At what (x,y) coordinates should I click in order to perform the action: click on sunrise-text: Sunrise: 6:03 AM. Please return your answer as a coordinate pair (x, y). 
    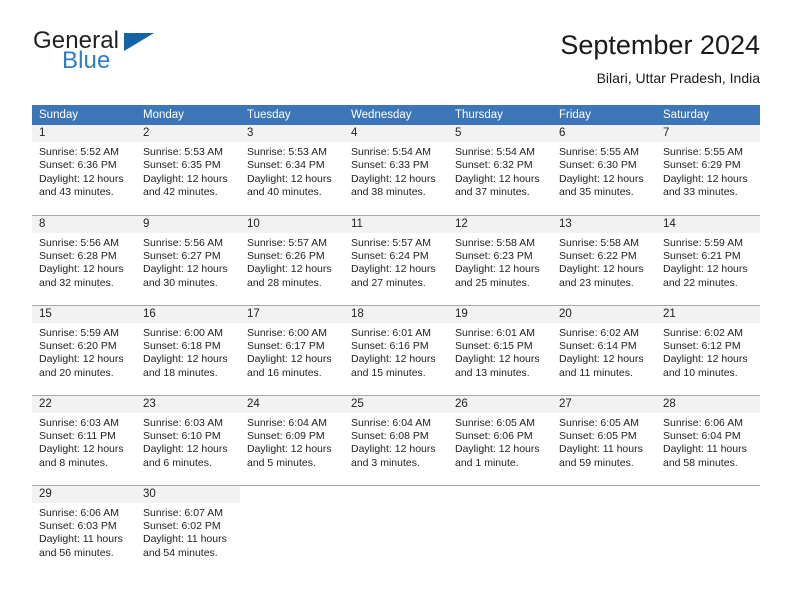
    Looking at the image, I should click on (183, 422).